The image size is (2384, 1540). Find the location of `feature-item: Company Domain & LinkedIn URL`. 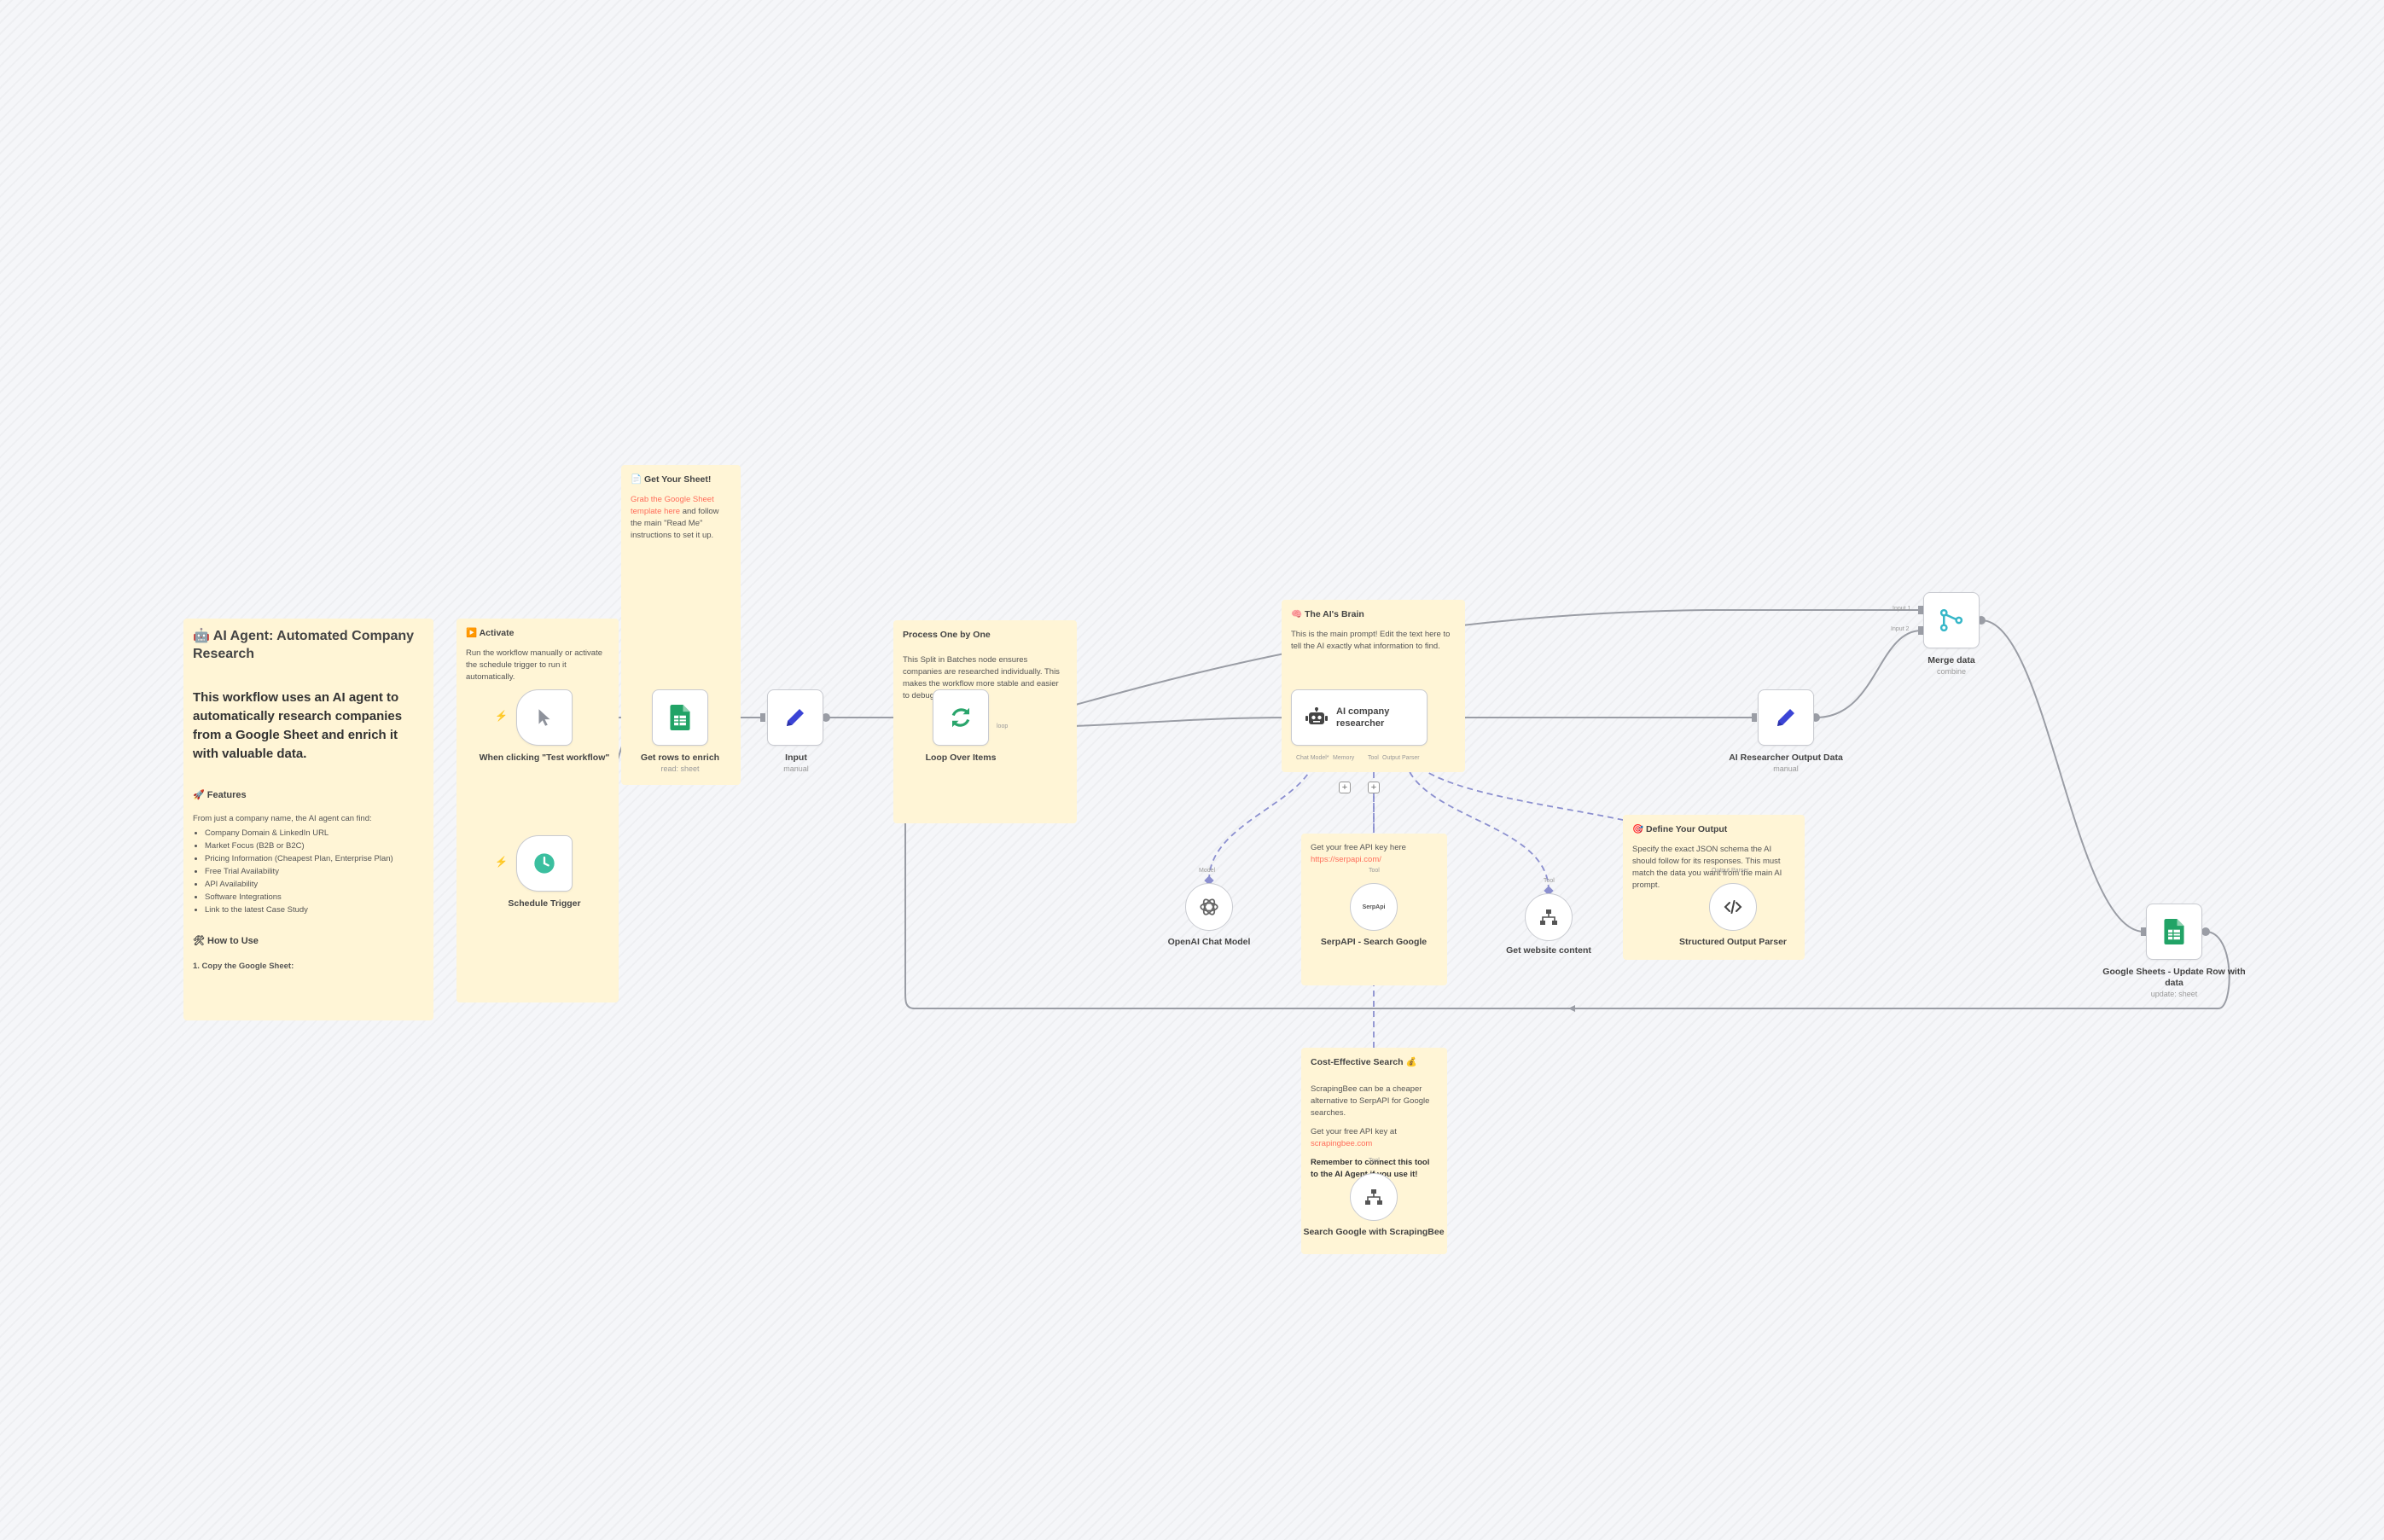

feature-item: Company Domain & LinkedIn URL is located at coordinates (314, 833).